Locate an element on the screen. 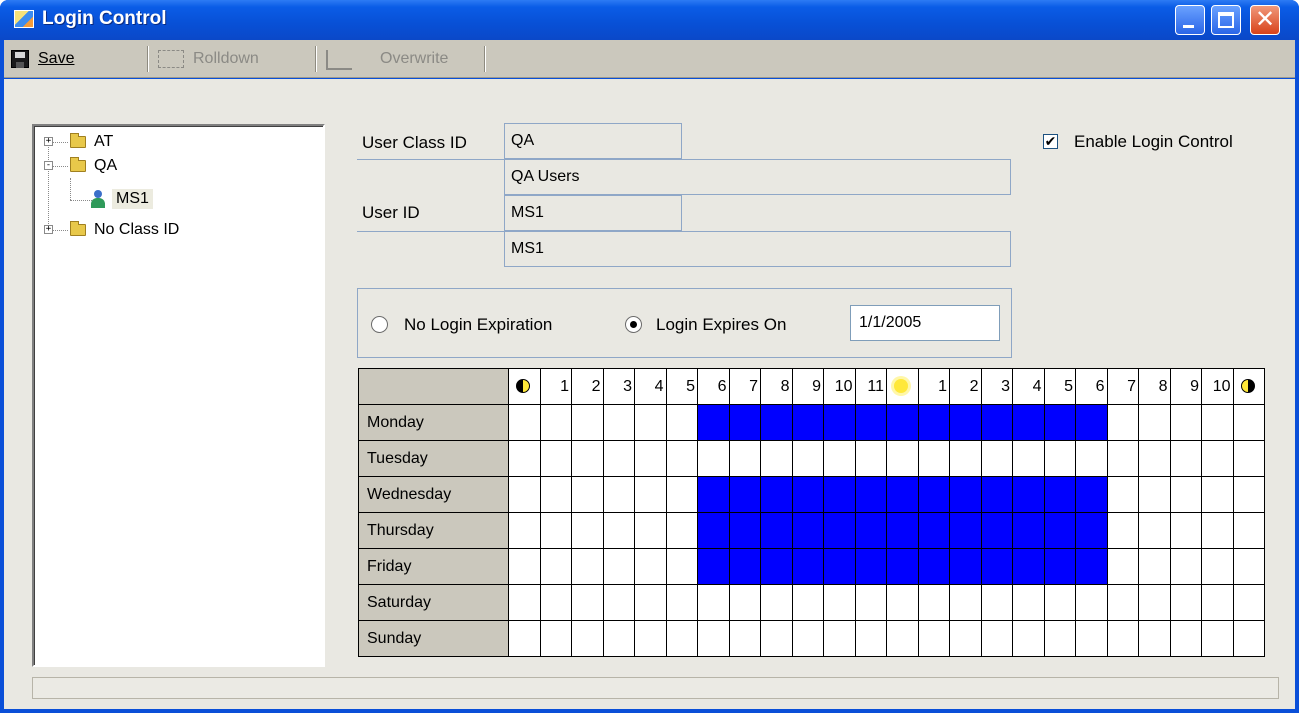 The height and width of the screenshot is (713, 1299). tree-item-ms1: MS1 is located at coordinates (150, 199).